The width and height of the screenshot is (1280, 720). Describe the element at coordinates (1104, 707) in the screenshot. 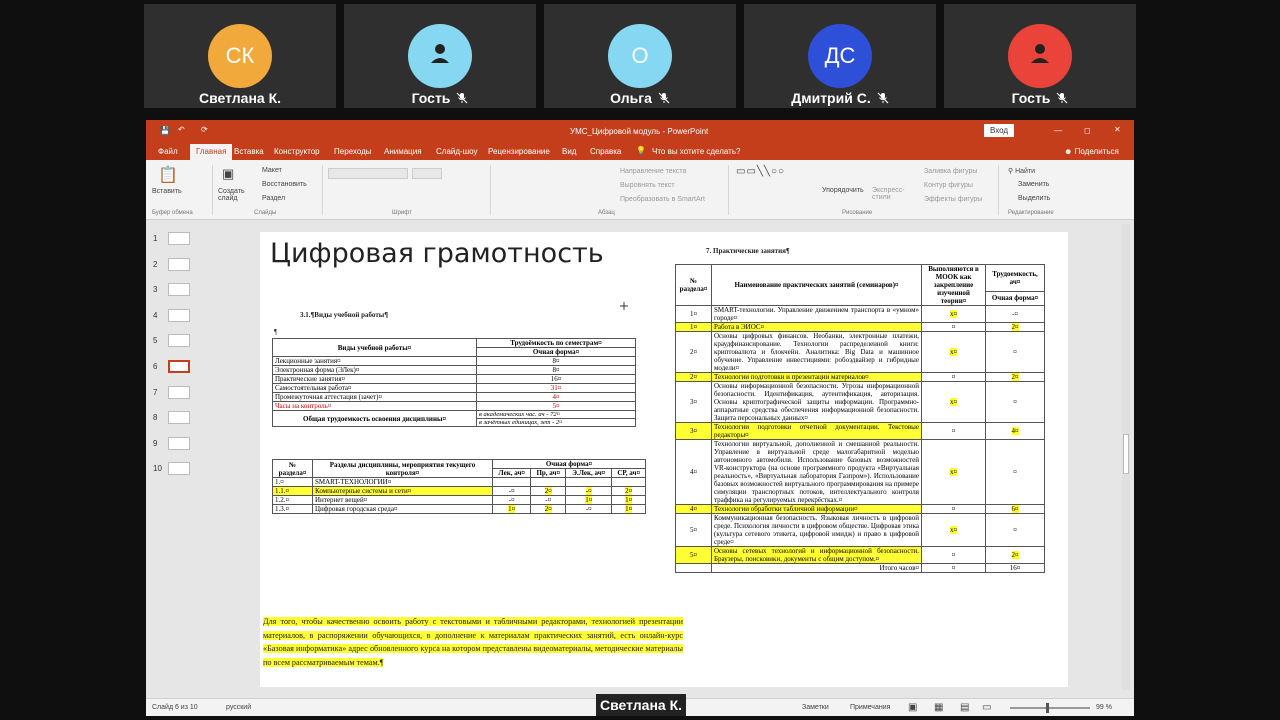

I see `zoom-level: 99 %` at that location.